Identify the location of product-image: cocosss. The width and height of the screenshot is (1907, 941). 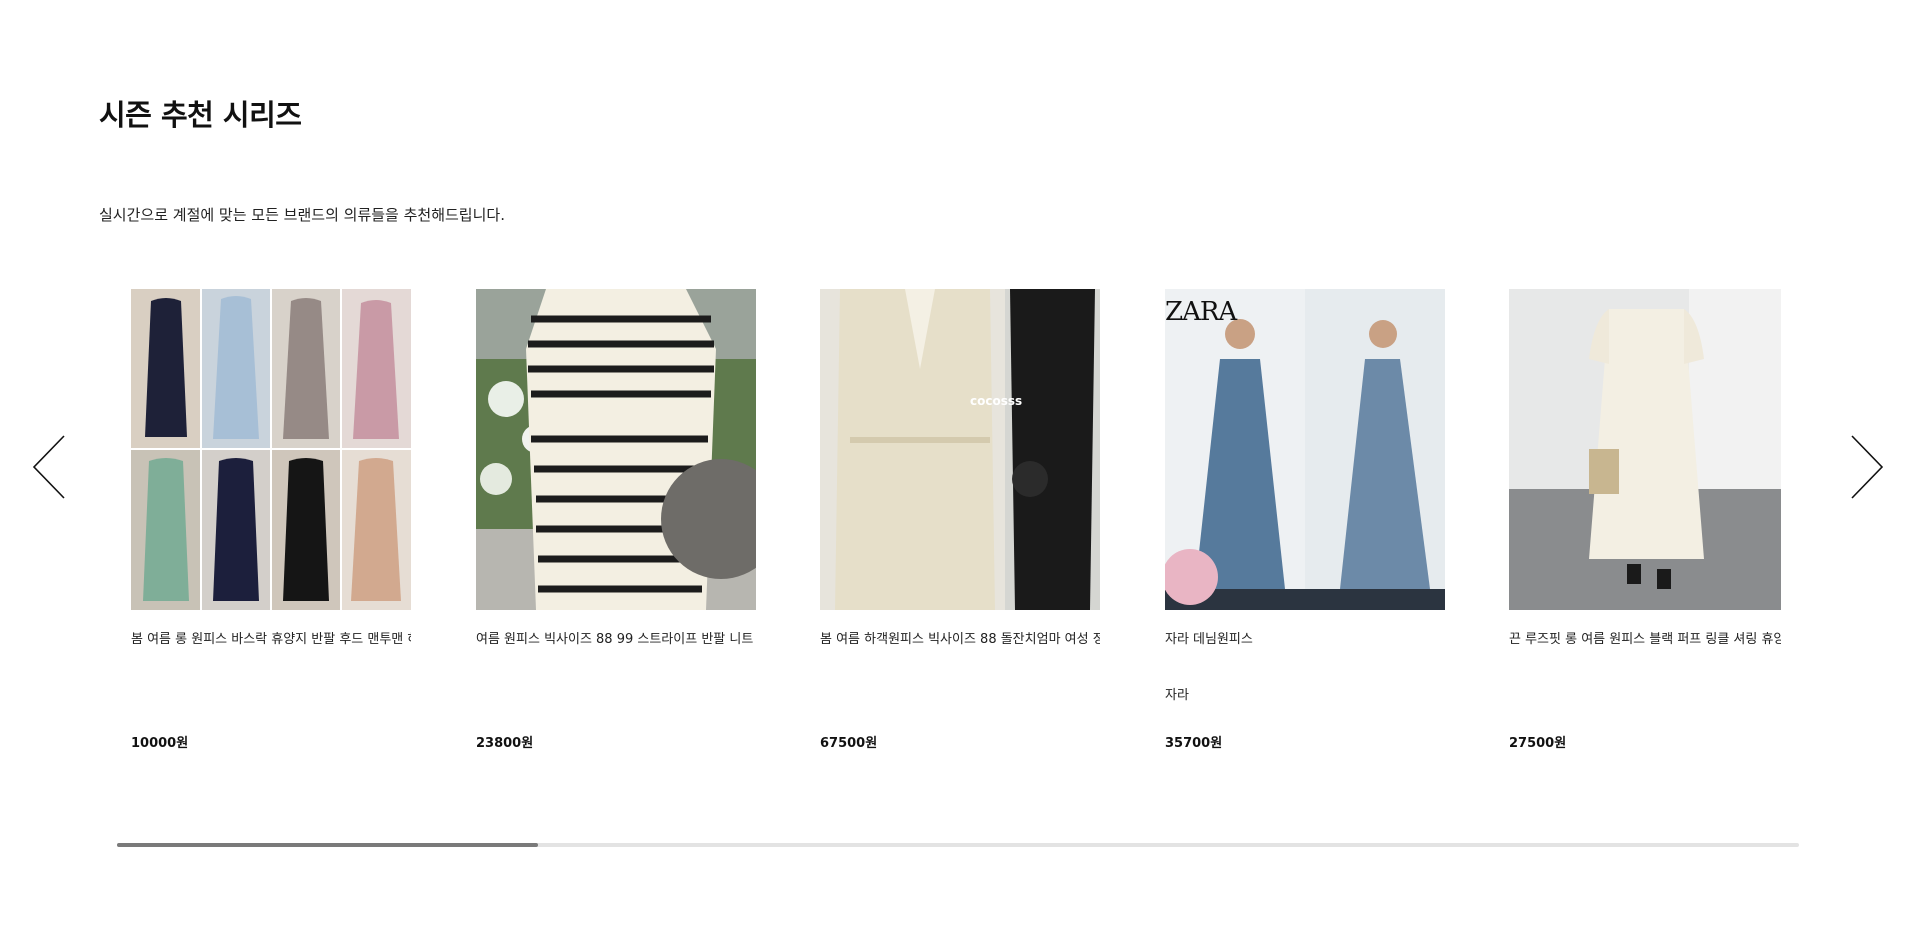
(960, 449).